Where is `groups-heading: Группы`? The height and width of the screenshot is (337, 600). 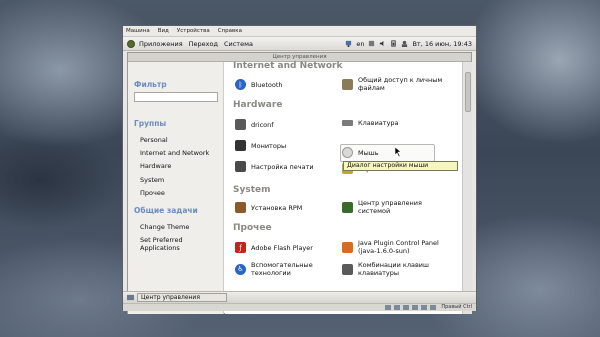
groups-heading: Группы is located at coordinates (150, 123).